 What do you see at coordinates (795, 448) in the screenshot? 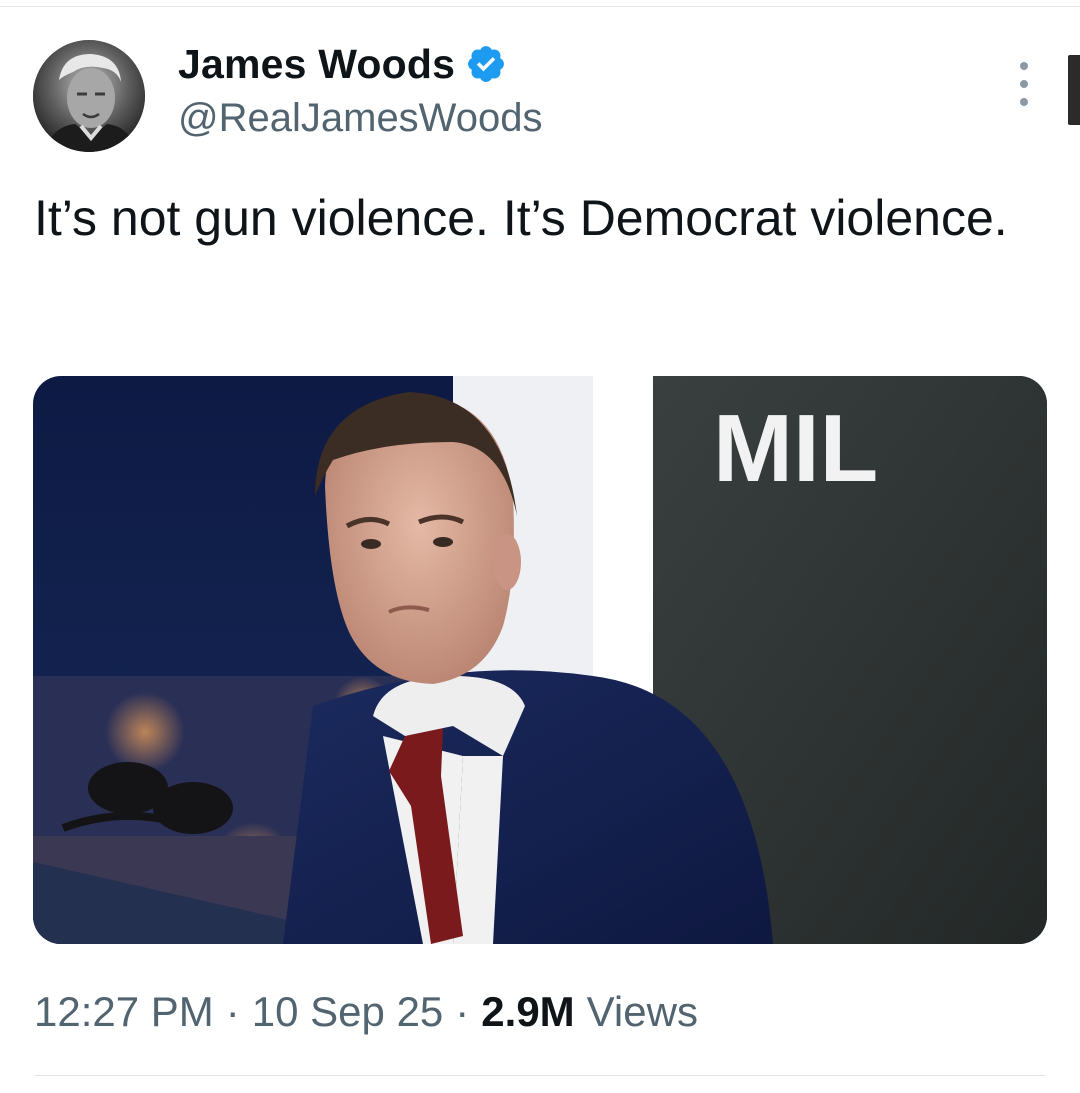
I see `sign-text: MIL` at bounding box center [795, 448].